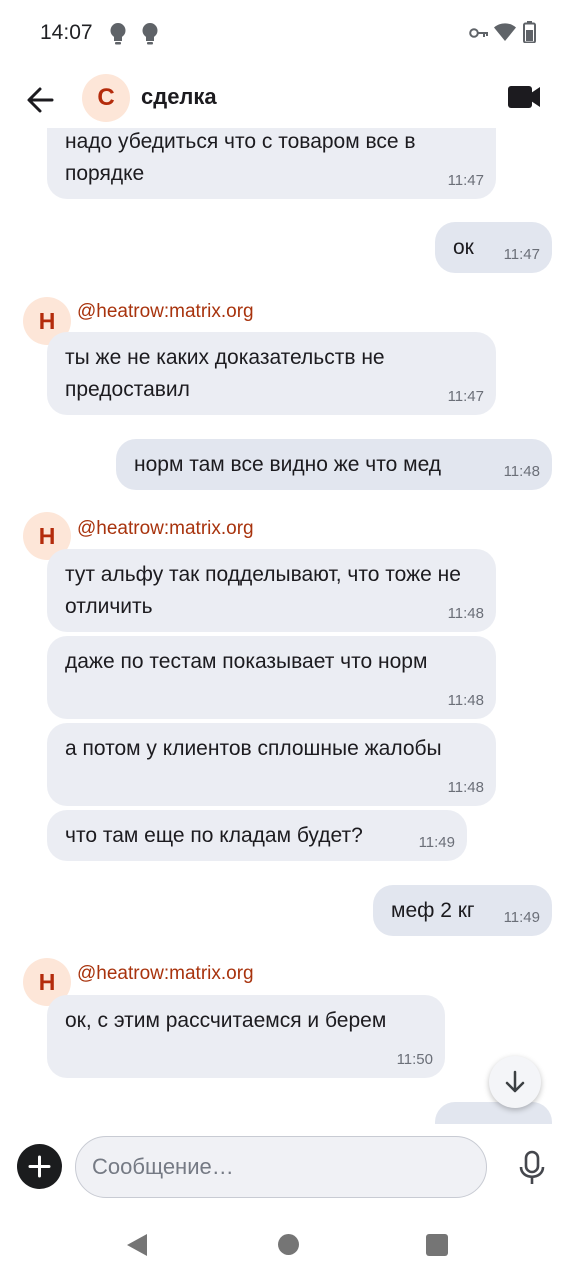 This screenshot has width=576, height=1280. Describe the element at coordinates (246, 661) in the screenshot. I see `message-text: даже по тестам показывает что норм` at that location.